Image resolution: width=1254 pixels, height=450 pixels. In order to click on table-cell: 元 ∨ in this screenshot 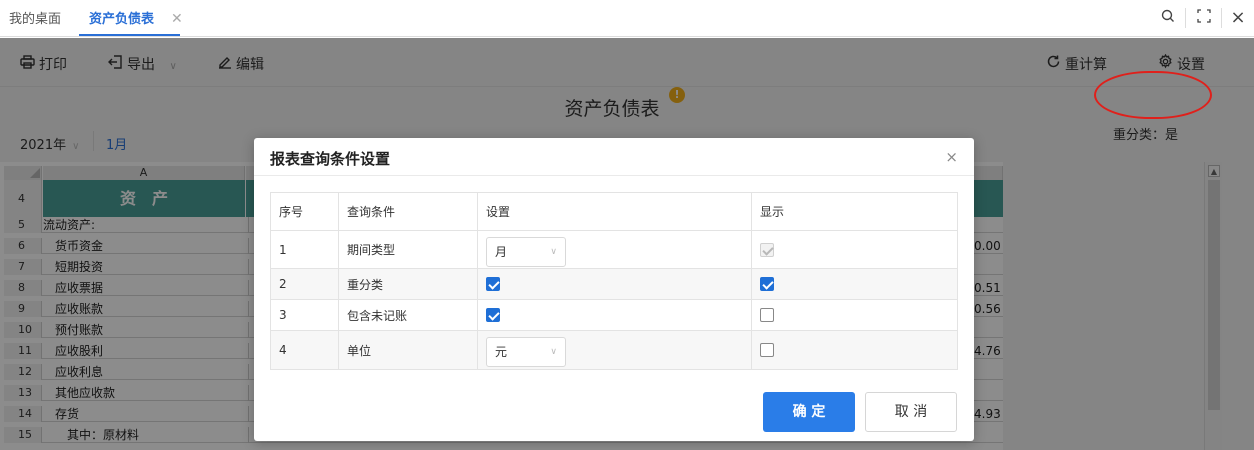, I will do `click(615, 350)`.